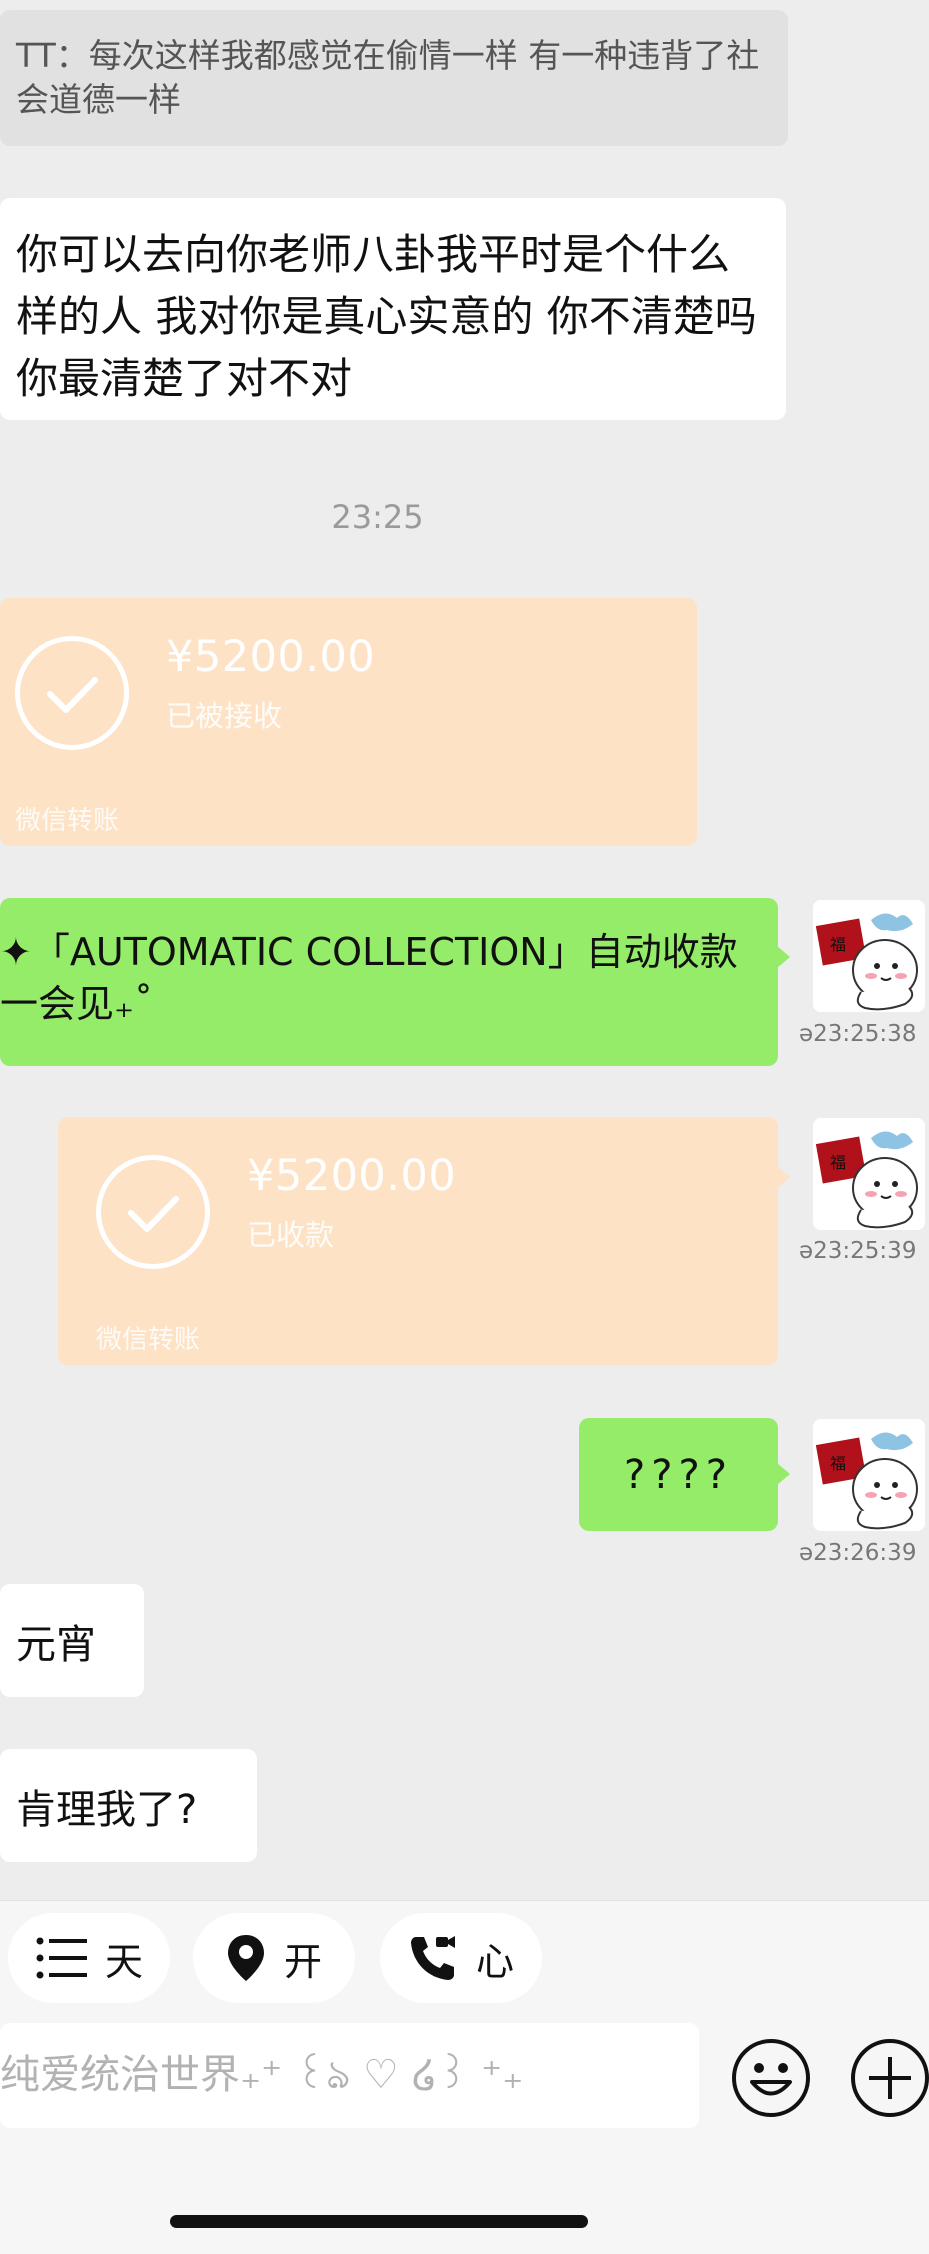 This screenshot has height=2254, width=929. What do you see at coordinates (348, 722) in the screenshot?
I see `transfer-card-received: ¥5200.00 已被接收 微信转账` at bounding box center [348, 722].